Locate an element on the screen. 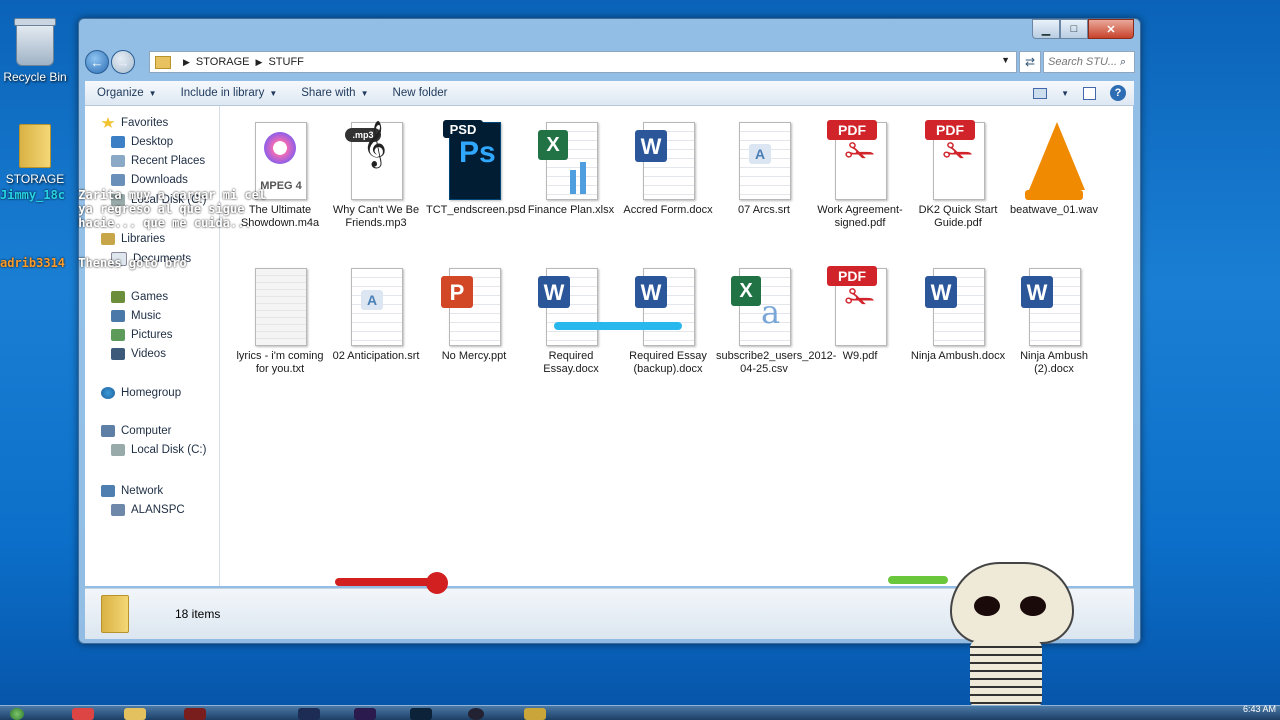  nav-alanspc: ALANSPC is located at coordinates (148, 510).